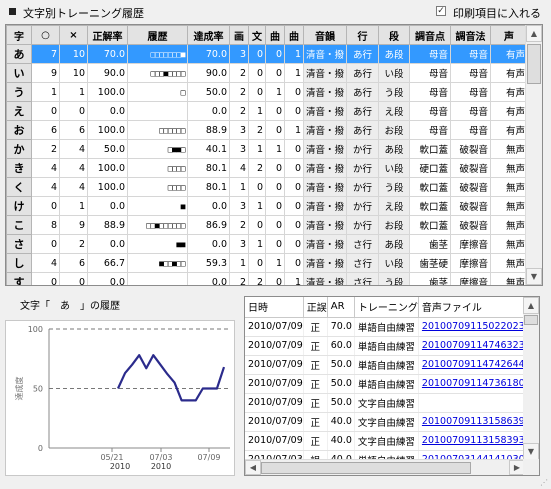  I want to click on table-row: い 9 10 90.0 □□□■□□□□ 90.0 2 0 0 1 清音・撥 あ行 い段 母音 母音 有声, so click(267, 73).